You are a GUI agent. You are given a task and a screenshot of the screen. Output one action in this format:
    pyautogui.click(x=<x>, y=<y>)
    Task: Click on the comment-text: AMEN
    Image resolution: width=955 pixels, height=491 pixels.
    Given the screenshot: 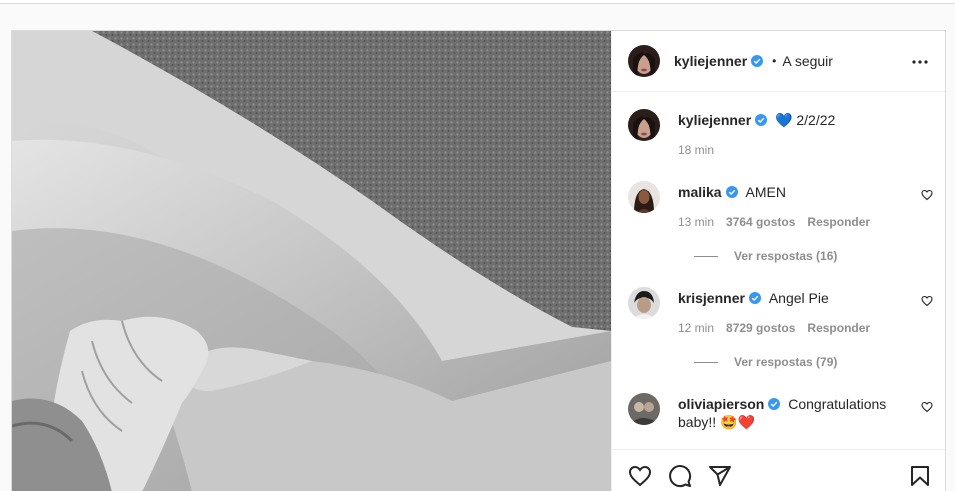 What is the action you would take?
    pyautogui.click(x=765, y=192)
    